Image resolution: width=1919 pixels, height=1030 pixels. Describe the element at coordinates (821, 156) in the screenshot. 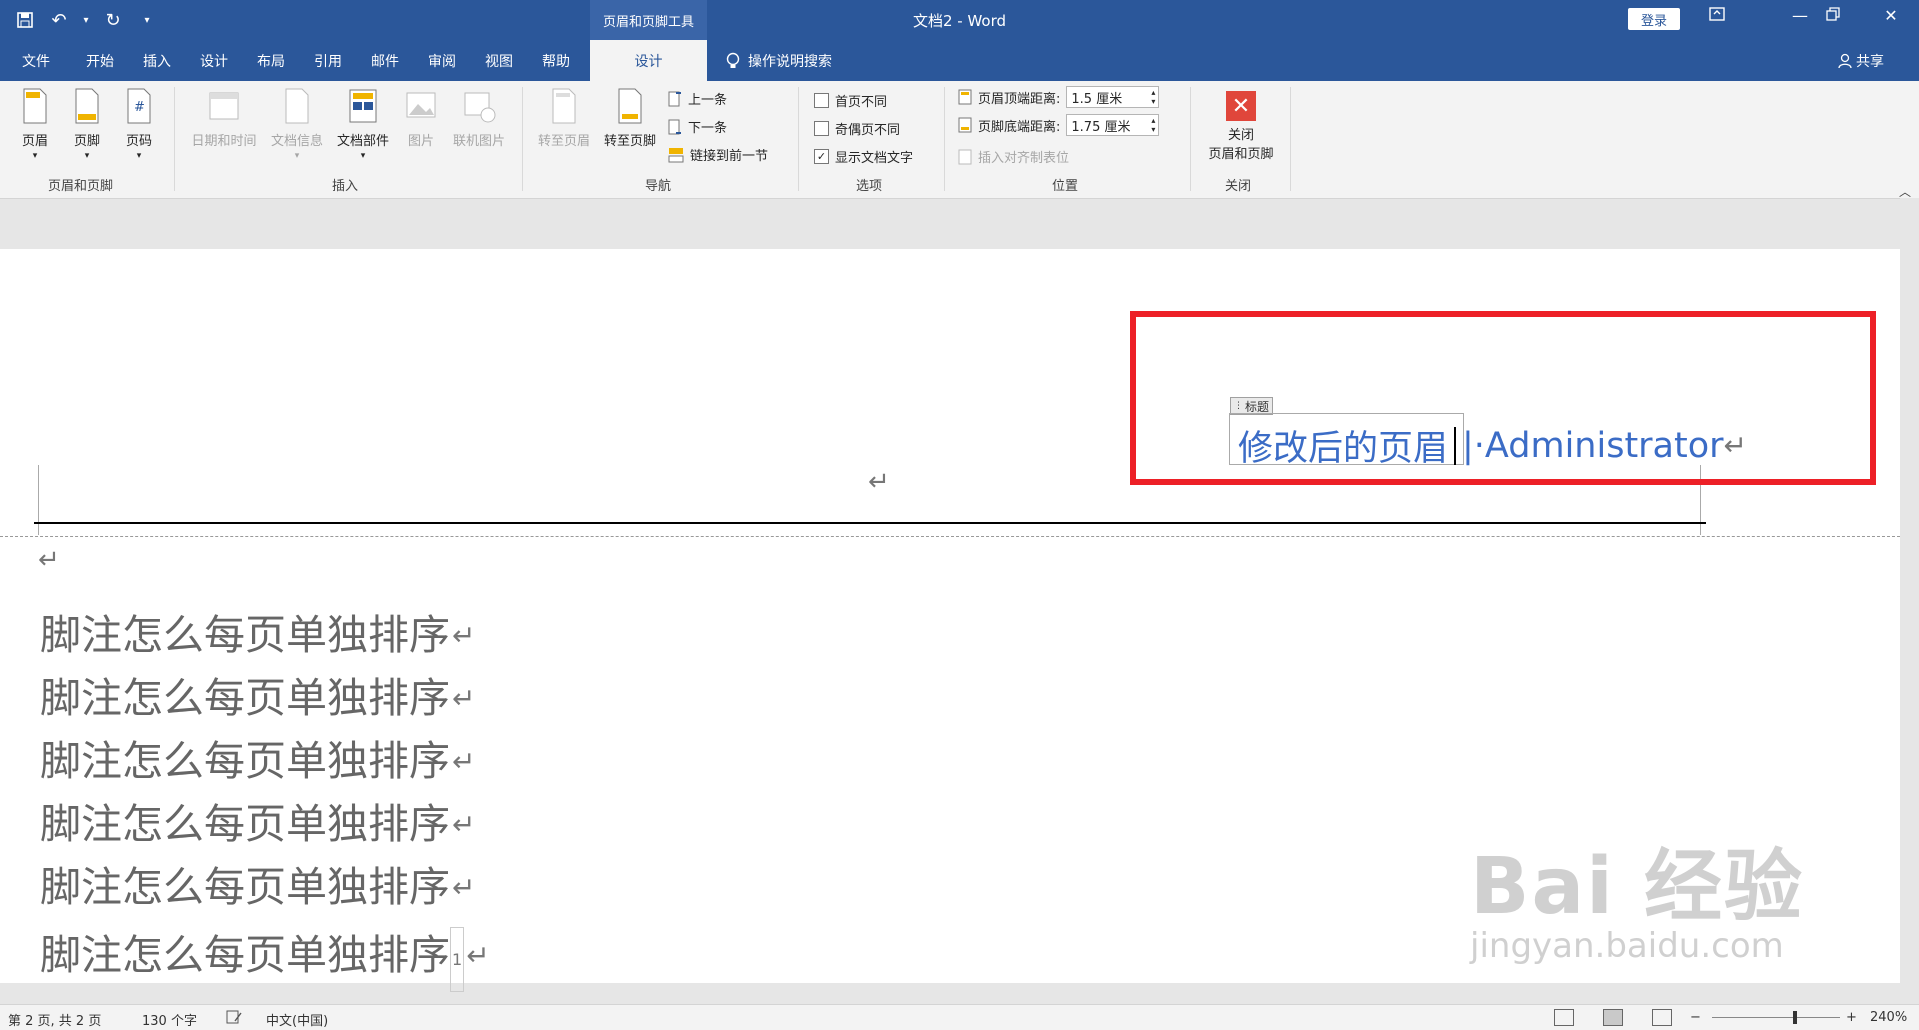

I see `show-document-text-checkbox: ✓` at that location.